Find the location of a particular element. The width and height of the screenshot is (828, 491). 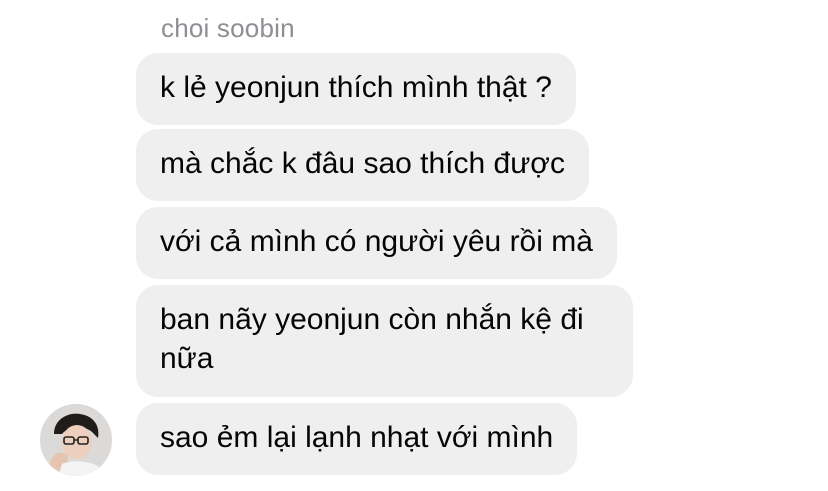

message-bubble: sao ẻm lại lạnh nhạt với mình is located at coordinates (357, 439).